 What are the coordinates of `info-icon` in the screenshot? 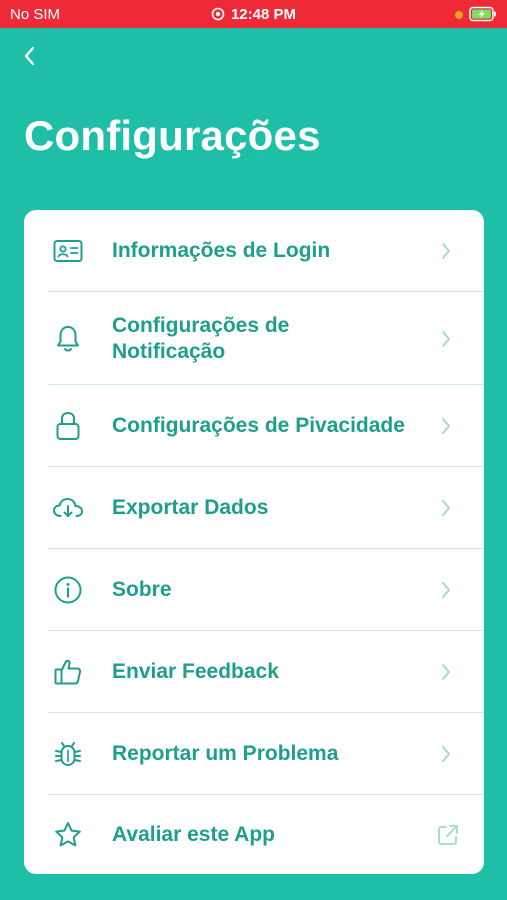 It's located at (68, 590).